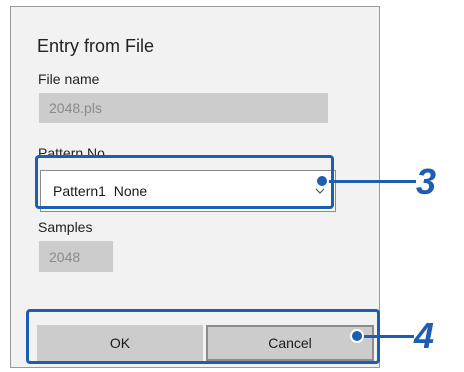  What do you see at coordinates (386, 336) in the screenshot?
I see `callout-leader-buttons` at bounding box center [386, 336].